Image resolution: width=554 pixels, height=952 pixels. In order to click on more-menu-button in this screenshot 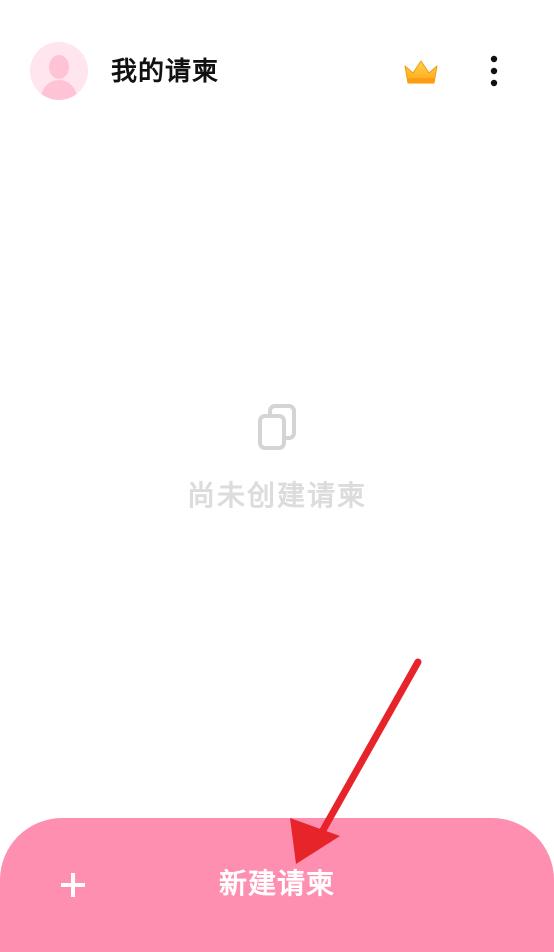, I will do `click(494, 72)`.